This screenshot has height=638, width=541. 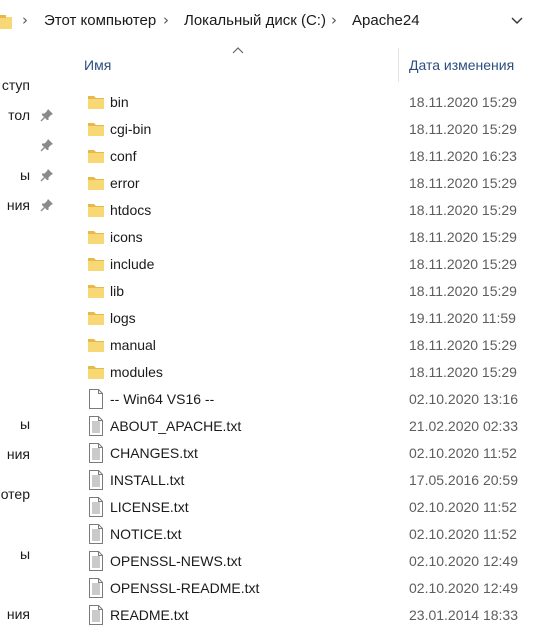 I want to click on blank-file-icon, so click(x=96, y=399).